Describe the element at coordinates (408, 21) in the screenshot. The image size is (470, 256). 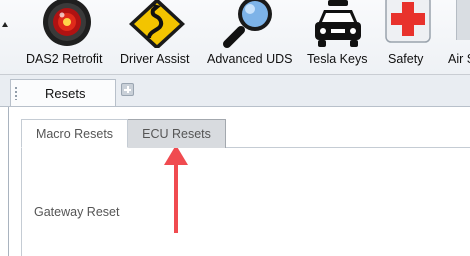
I see `first-aid-icon` at that location.